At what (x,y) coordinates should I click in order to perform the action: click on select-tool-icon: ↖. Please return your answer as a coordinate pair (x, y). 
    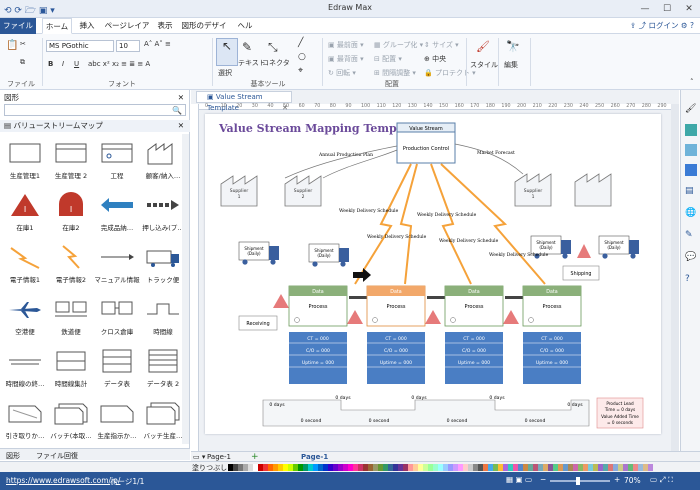
    Looking at the image, I should click on (227, 52).